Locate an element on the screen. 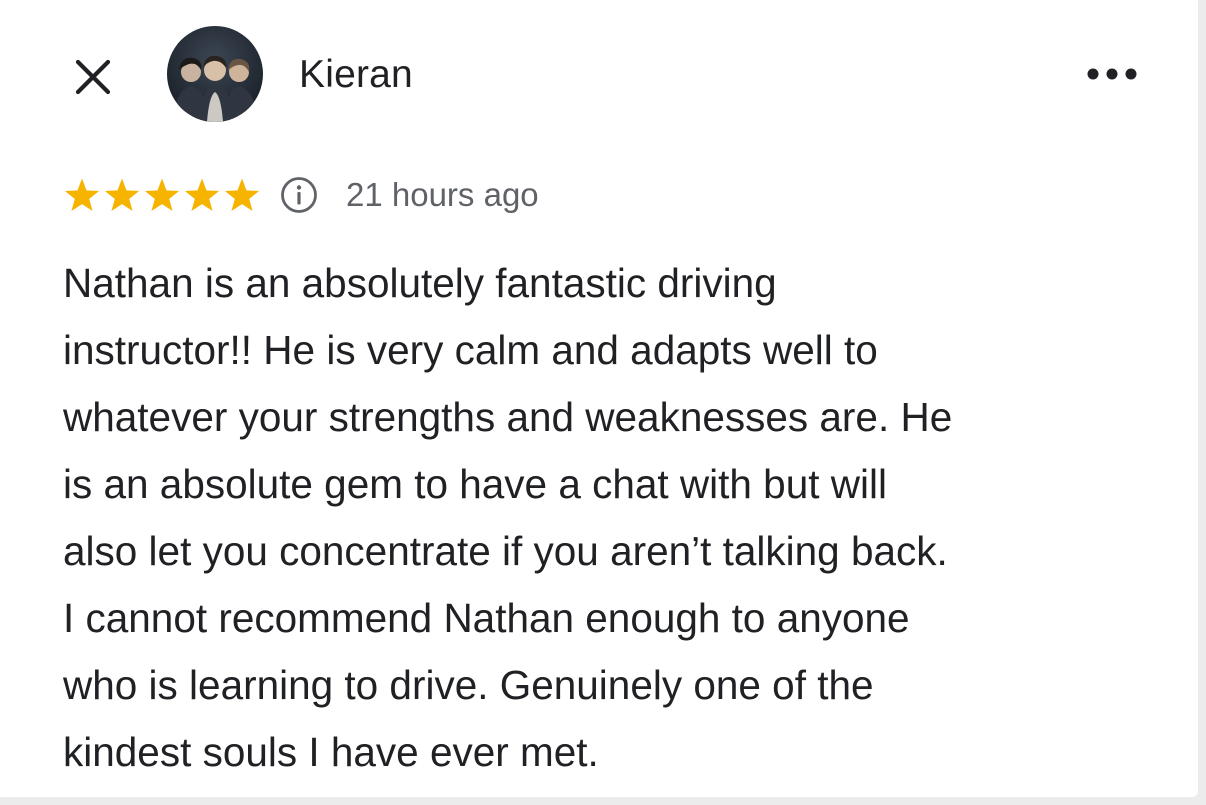  rating-row: 21 hours ago is located at coordinates (301, 195).